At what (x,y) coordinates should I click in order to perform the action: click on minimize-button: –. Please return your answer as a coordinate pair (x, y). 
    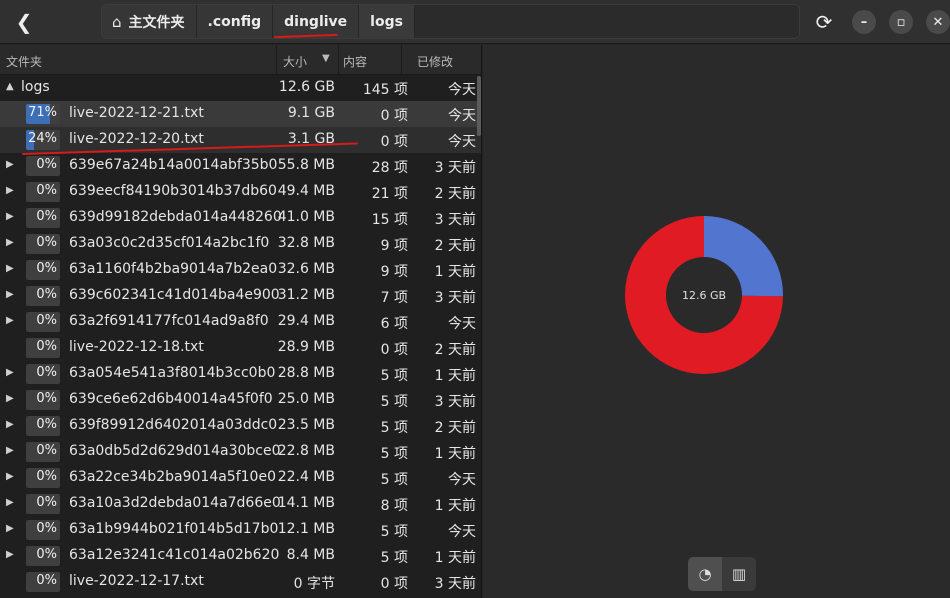
    Looking at the image, I should click on (864, 22).